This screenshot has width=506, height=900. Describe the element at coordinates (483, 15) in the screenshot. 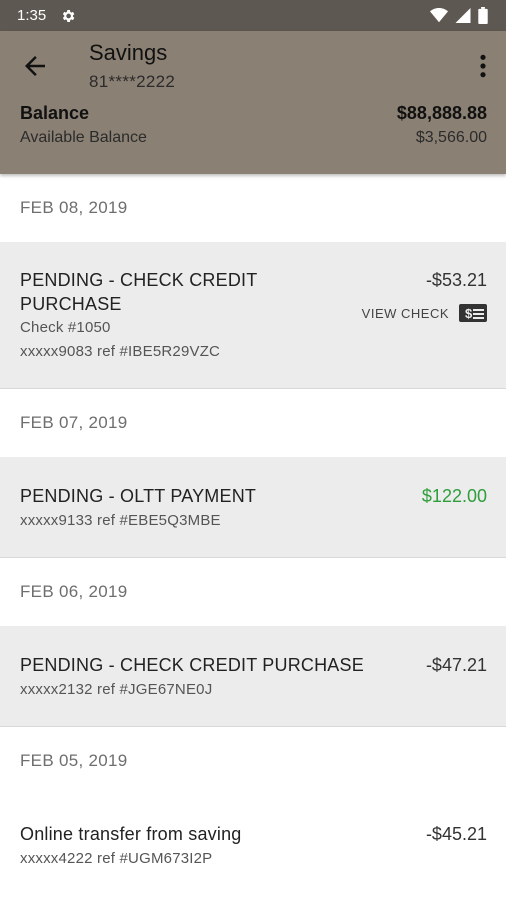

I see `battery-icon` at that location.